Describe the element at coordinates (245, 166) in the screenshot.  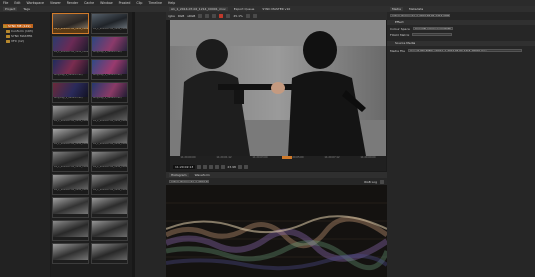
I see `audio-icon` at that location.